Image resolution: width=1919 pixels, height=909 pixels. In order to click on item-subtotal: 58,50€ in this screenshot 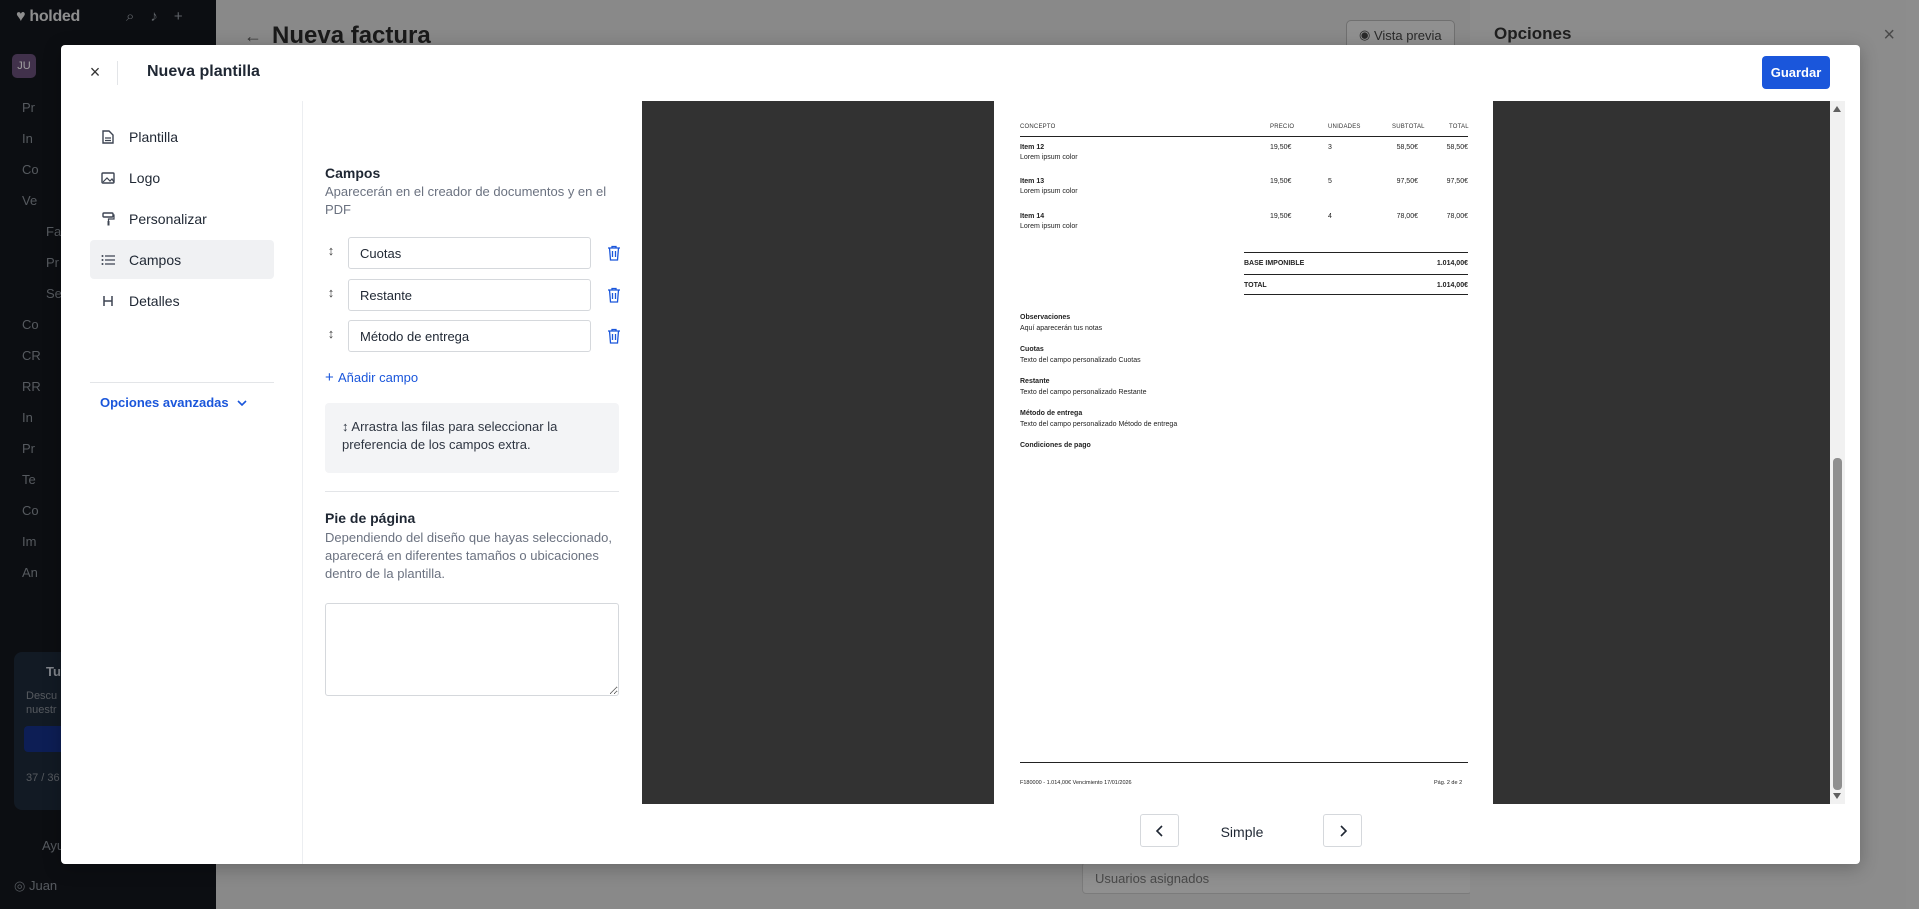, I will do `click(1407, 147)`.